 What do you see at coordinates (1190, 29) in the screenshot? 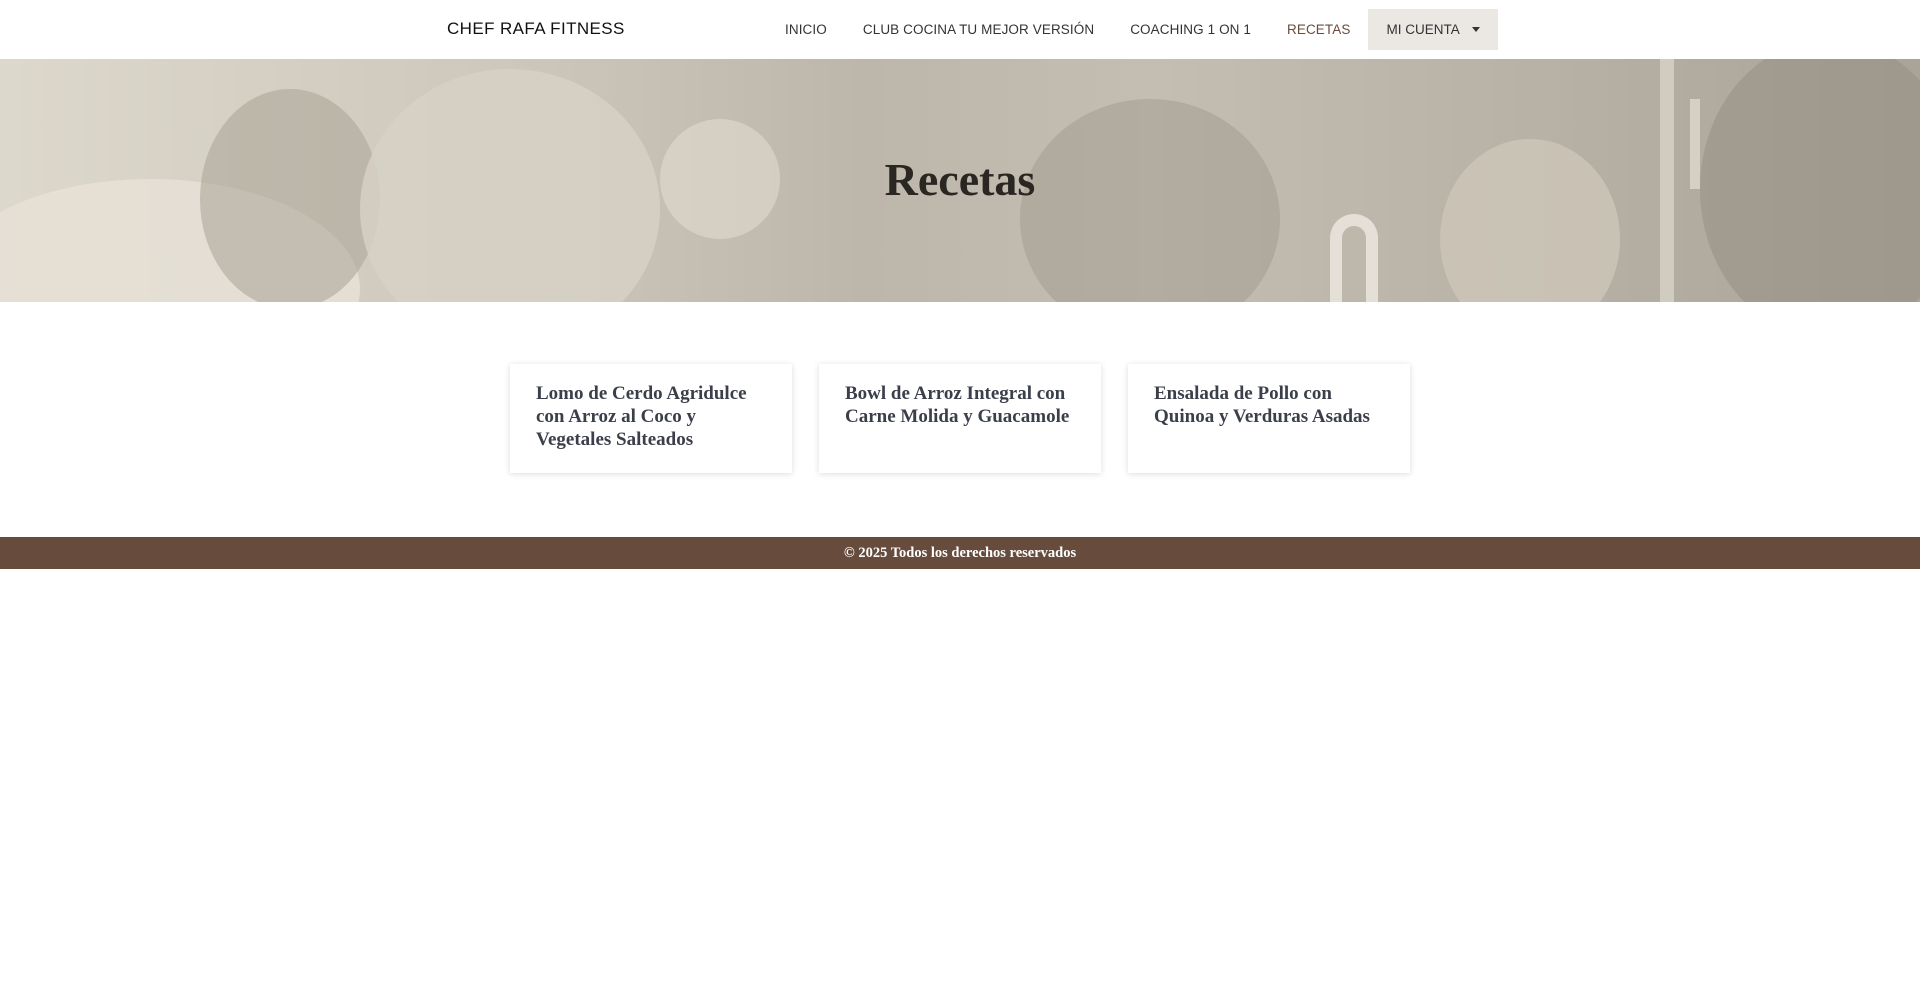
I see `nav-item-coaching: COACHING 1 ON 1` at bounding box center [1190, 29].